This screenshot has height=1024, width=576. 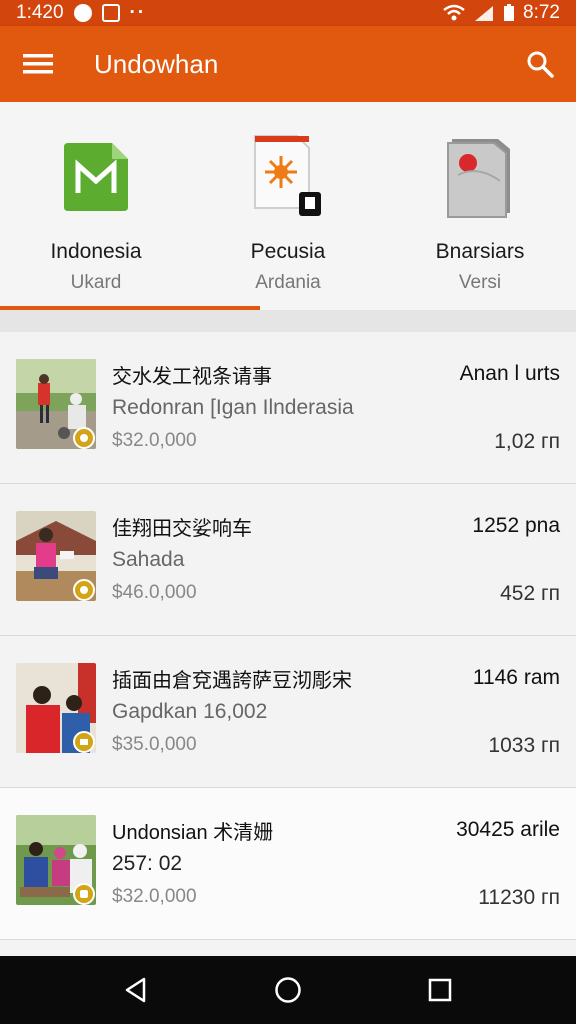 I want to click on status-bar: 1:420 ·· 8:72, so click(x=288, y=13).